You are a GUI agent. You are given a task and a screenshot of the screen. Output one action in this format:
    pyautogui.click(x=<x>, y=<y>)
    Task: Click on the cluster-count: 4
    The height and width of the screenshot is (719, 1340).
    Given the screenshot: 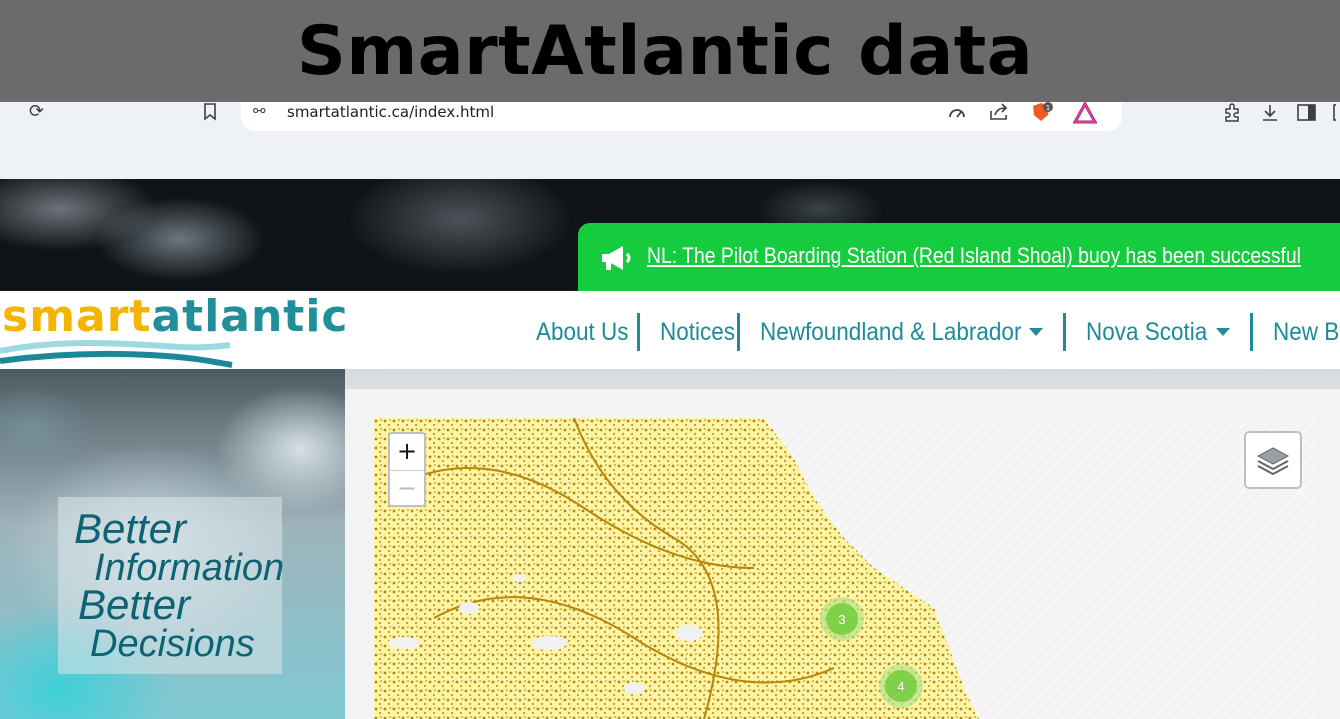 What is the action you would take?
    pyautogui.click(x=901, y=686)
    